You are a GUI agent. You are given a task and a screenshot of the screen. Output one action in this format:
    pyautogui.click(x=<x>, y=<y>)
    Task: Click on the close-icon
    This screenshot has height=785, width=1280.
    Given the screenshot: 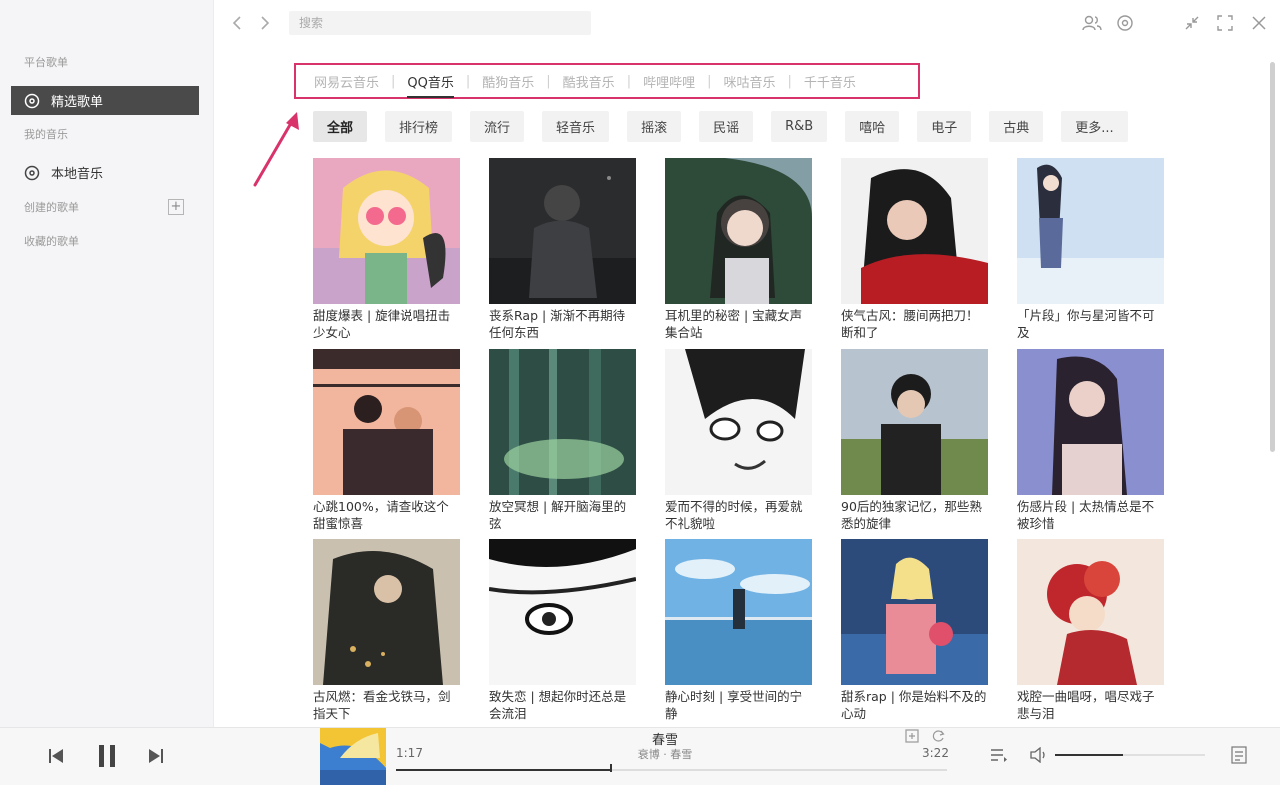 What is the action you would take?
    pyautogui.click(x=1259, y=23)
    